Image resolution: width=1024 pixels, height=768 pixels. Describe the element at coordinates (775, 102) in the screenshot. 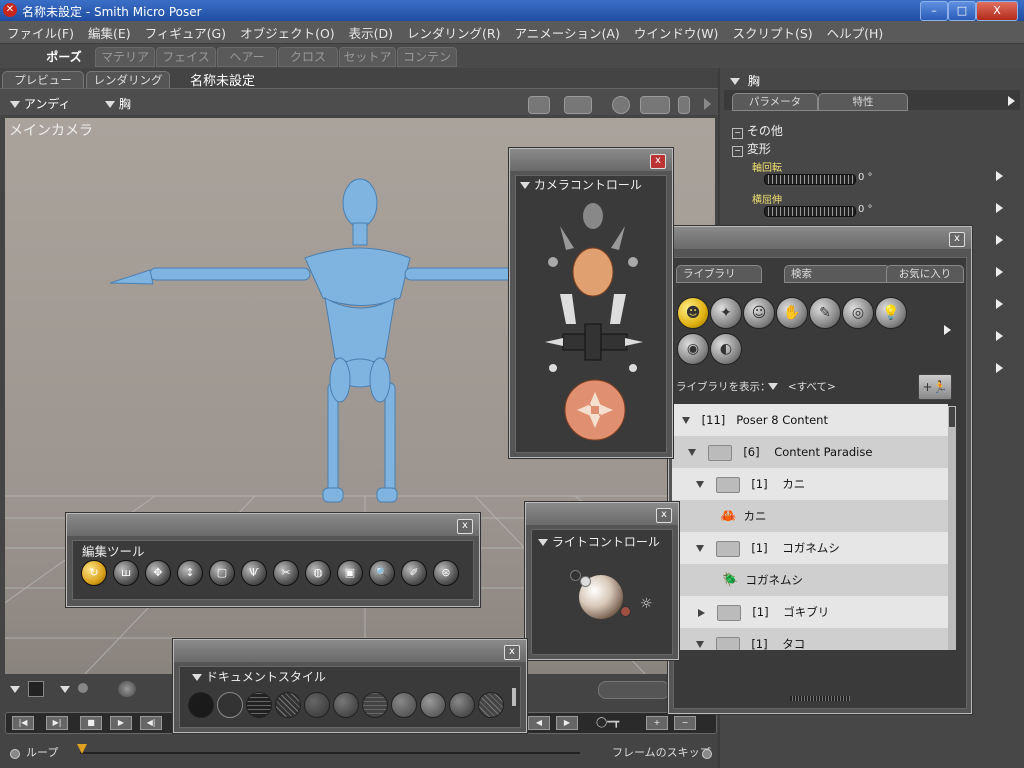

I see `tab-parameters: パラメータ` at that location.